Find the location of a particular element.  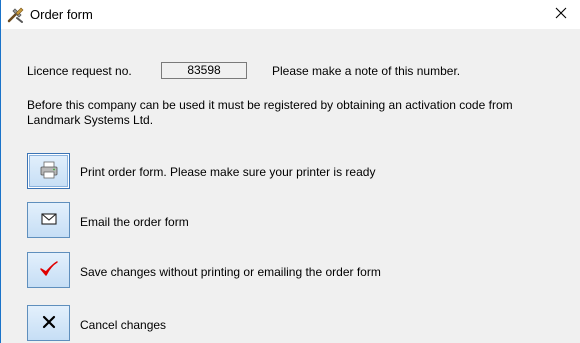

email-order-form-label: Email the order form is located at coordinates (134, 222).